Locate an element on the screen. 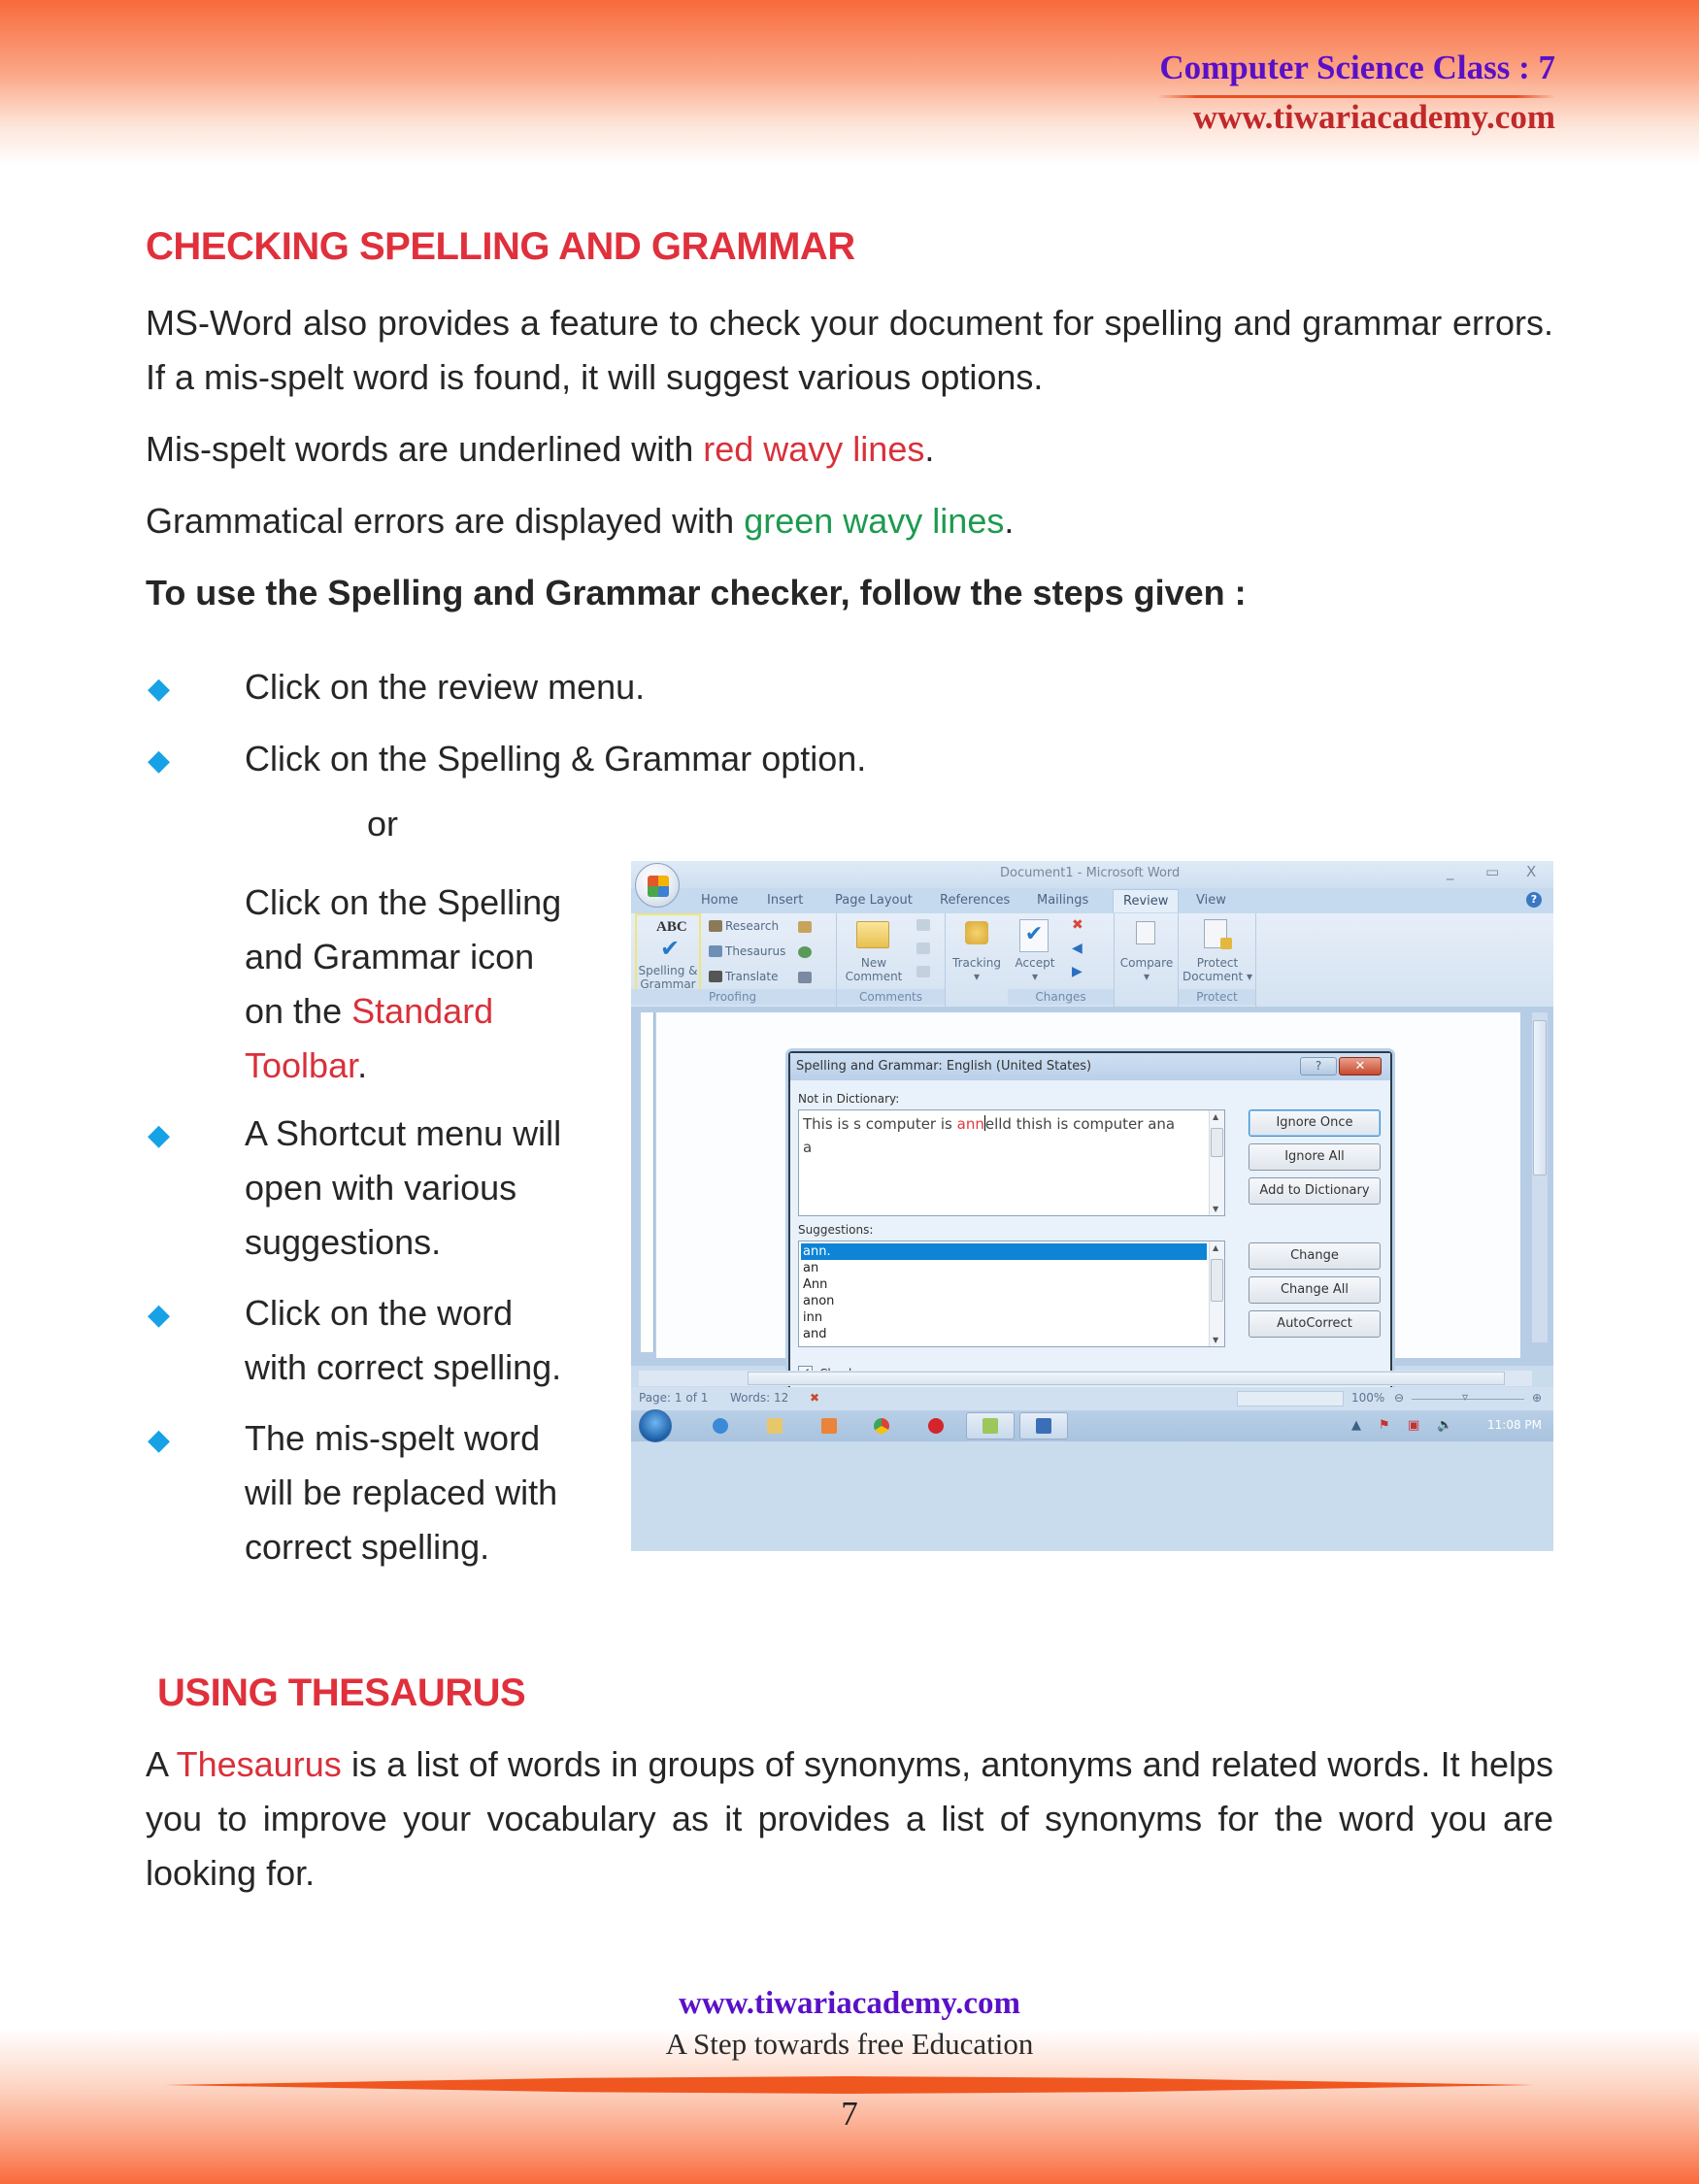  page-count: Page: 1 of 1 is located at coordinates (673, 1398).